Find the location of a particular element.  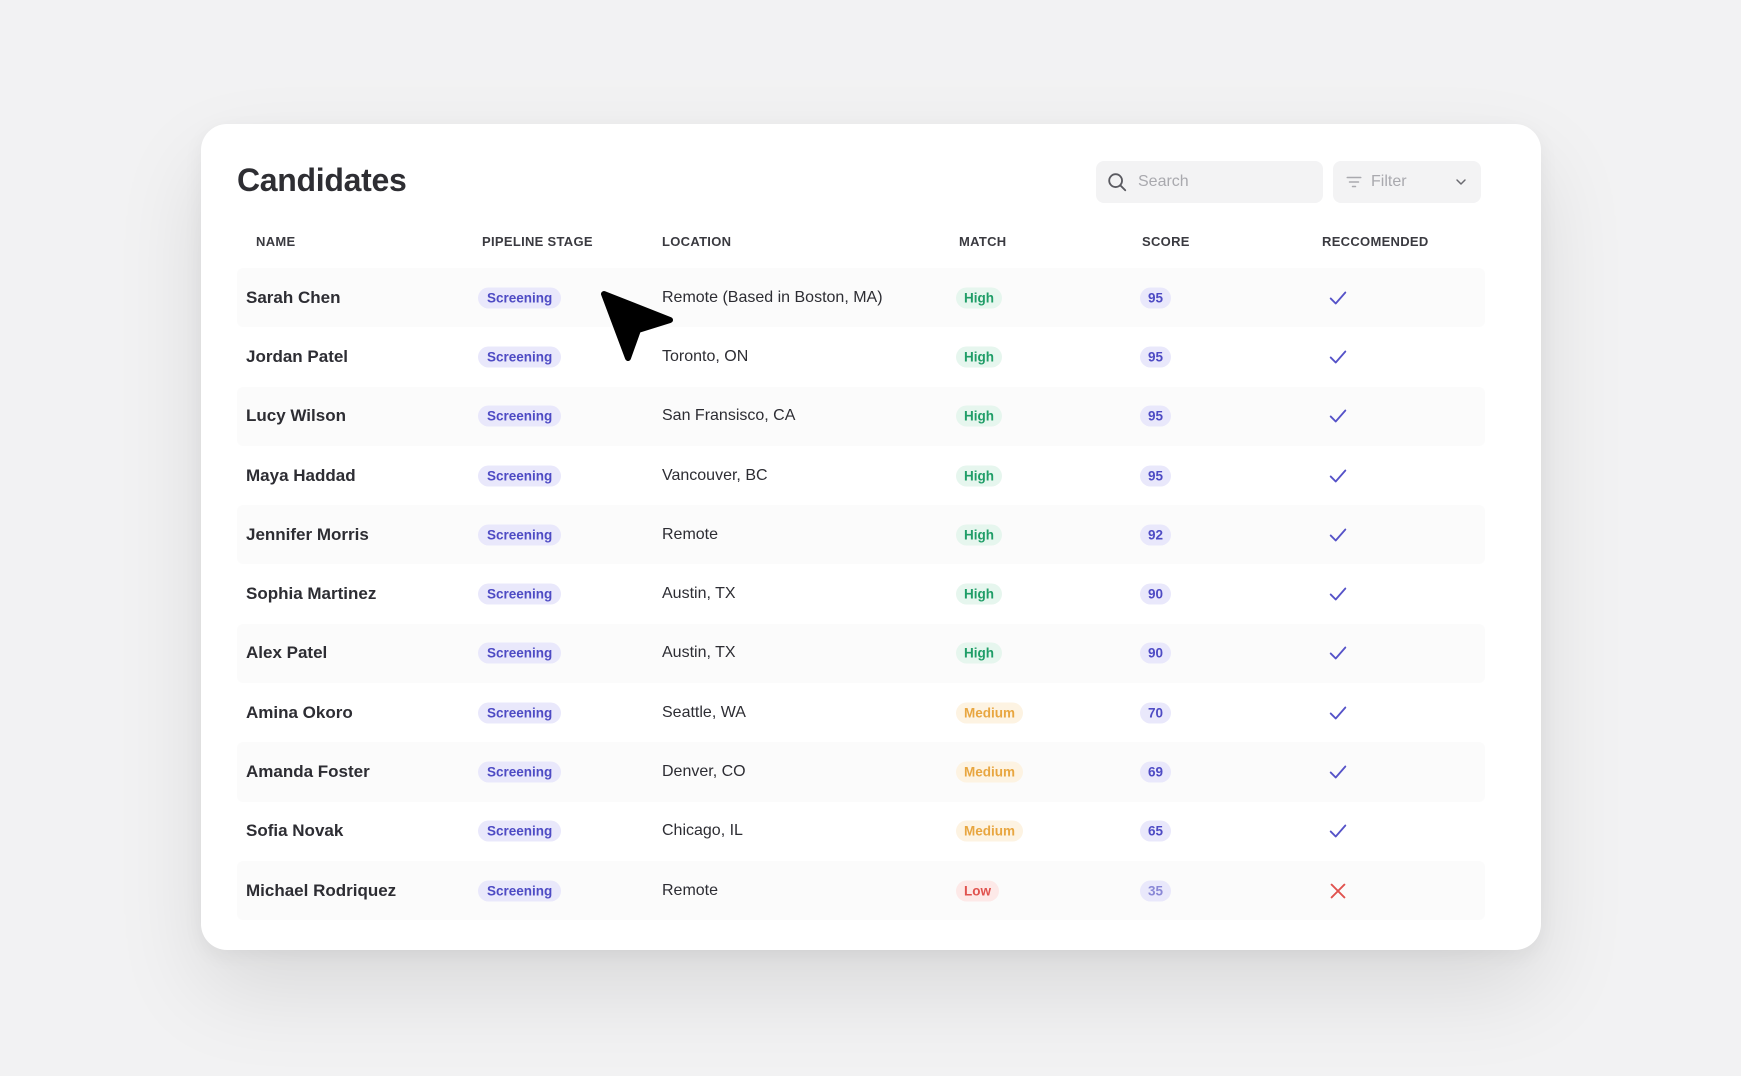

candidate-location: Seattle, WA is located at coordinates (704, 712).